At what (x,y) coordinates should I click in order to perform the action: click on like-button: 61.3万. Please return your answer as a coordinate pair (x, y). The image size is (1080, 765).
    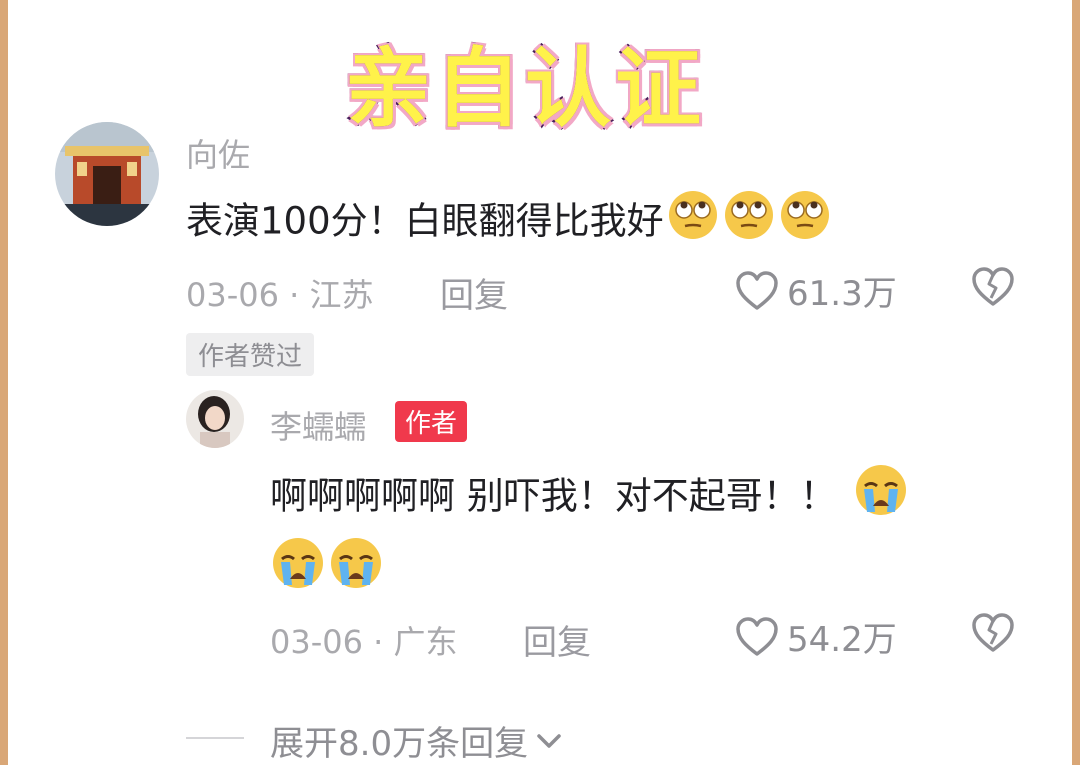
    Looking at the image, I should click on (816, 290).